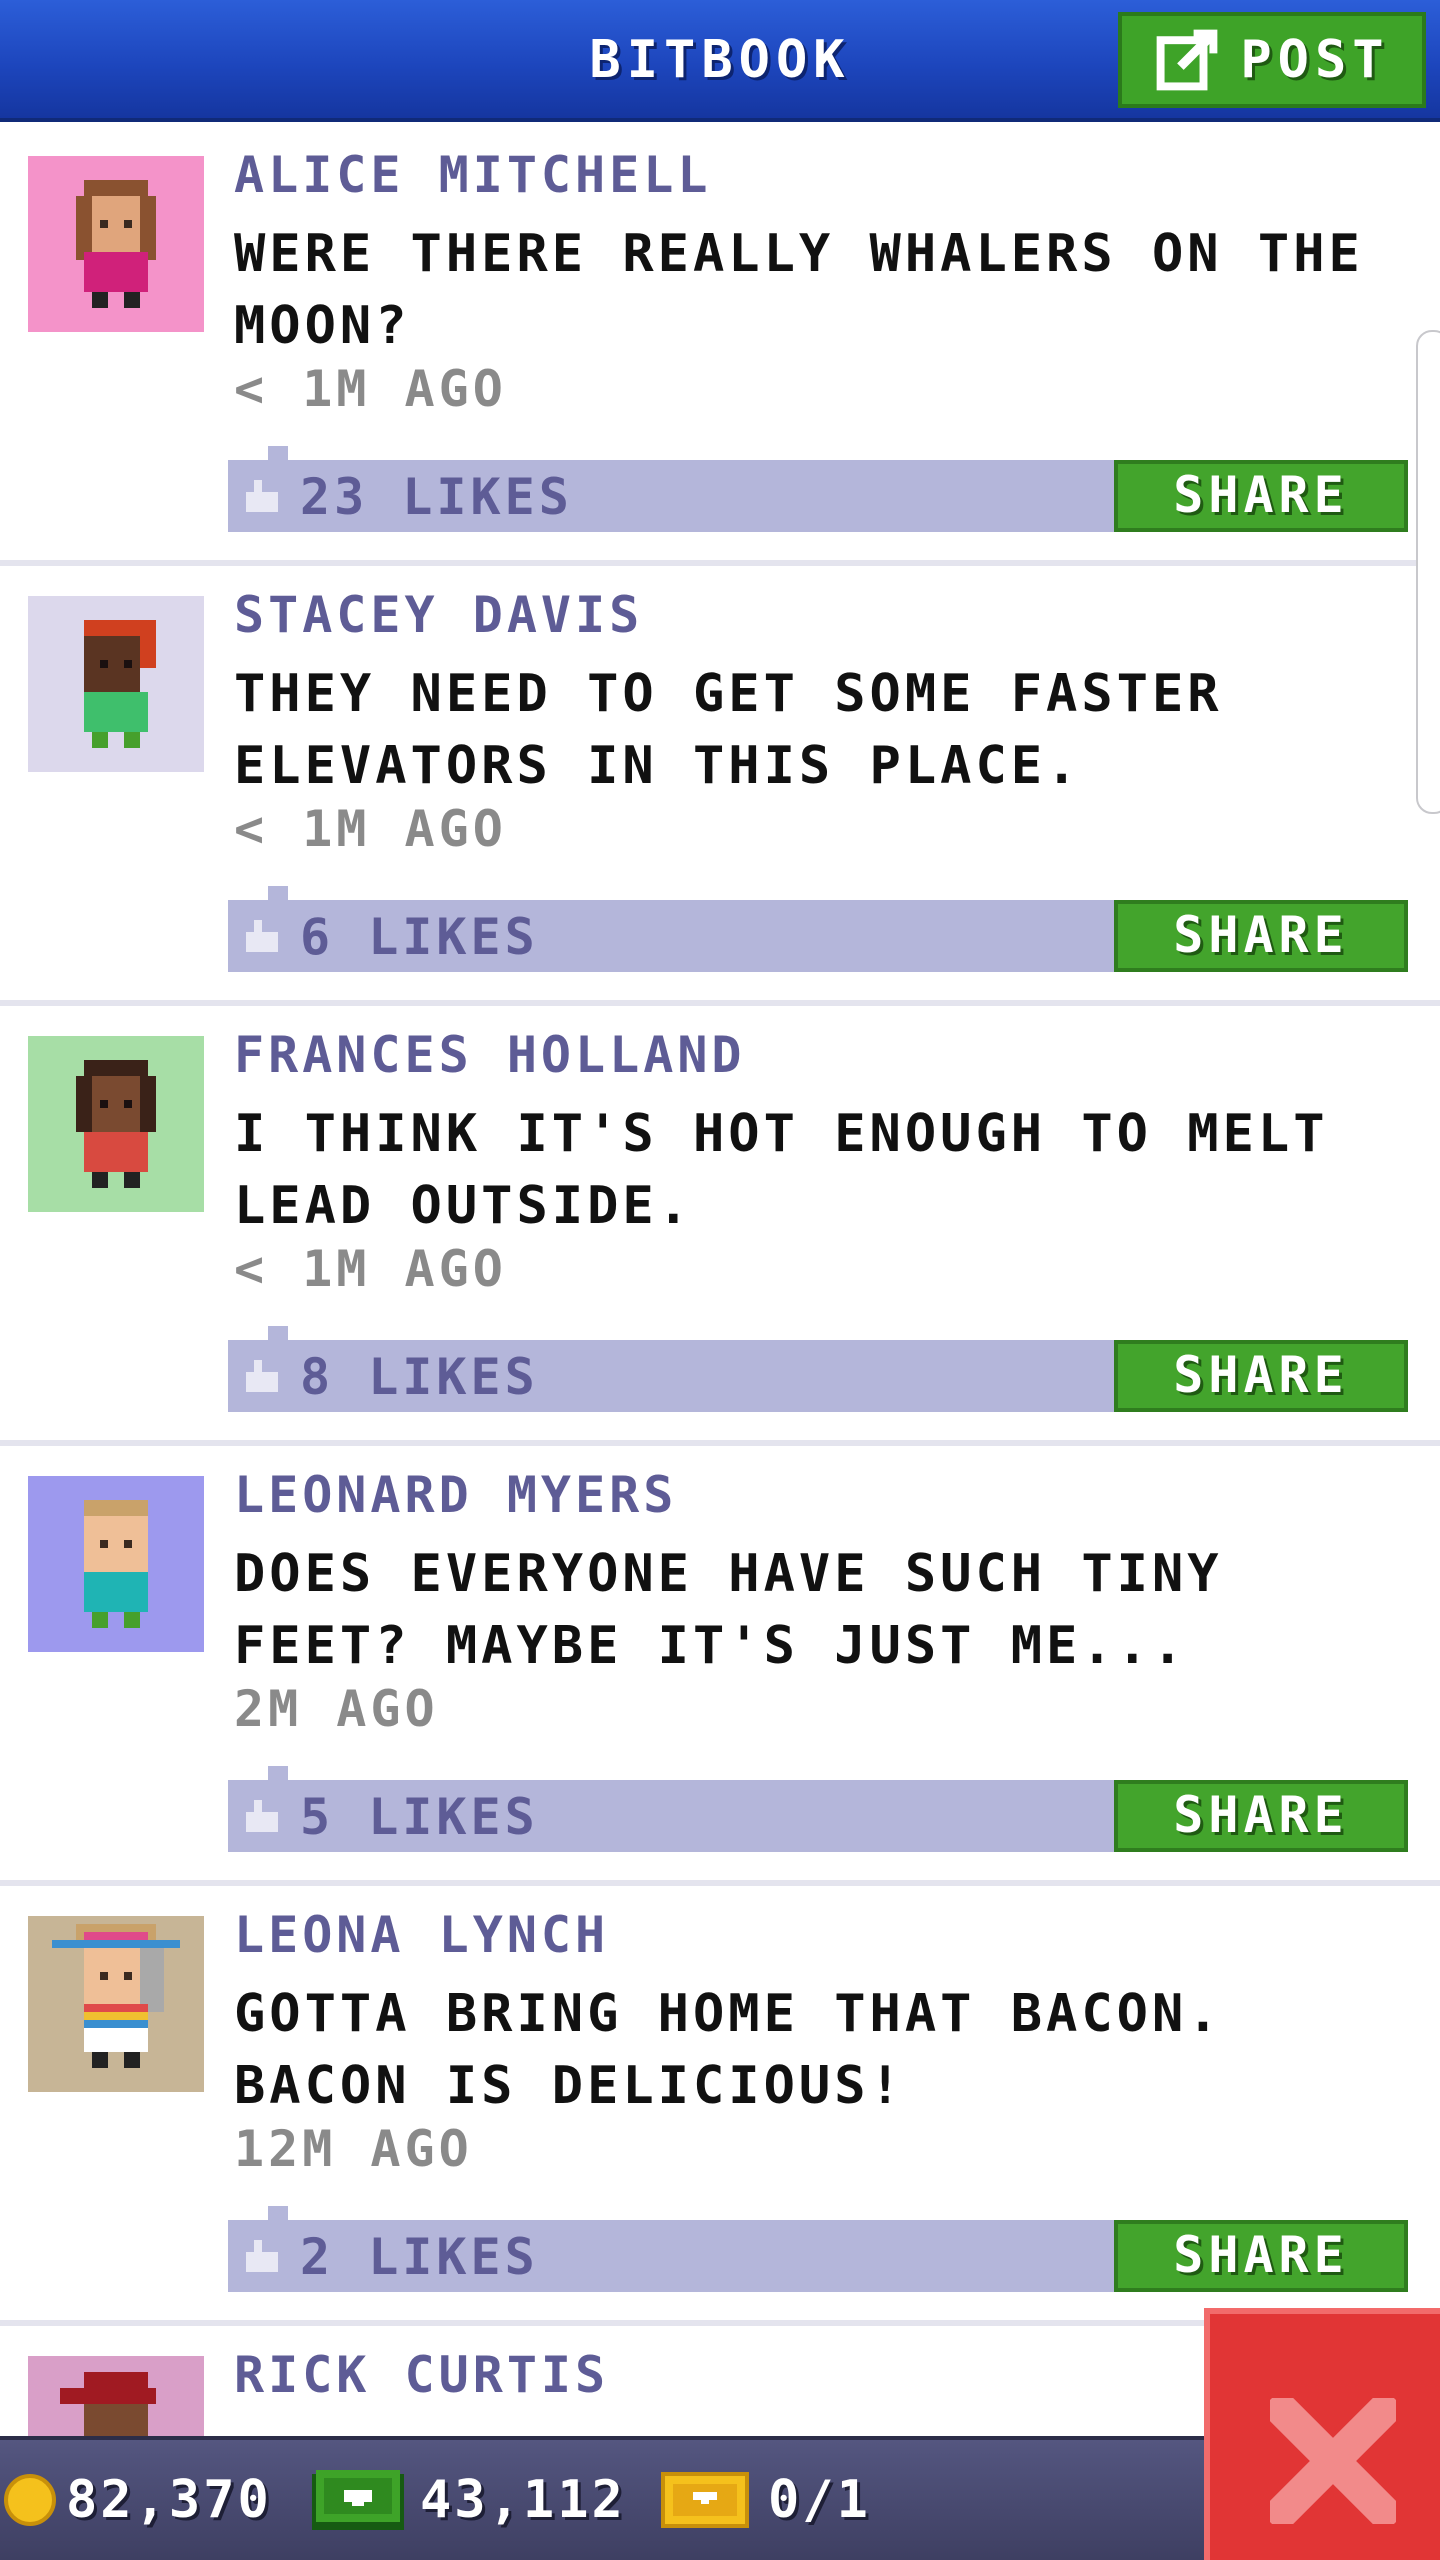 The width and height of the screenshot is (1440, 2560). Describe the element at coordinates (421, 2375) in the screenshot. I see `post-author: RICK CURTIS` at that location.